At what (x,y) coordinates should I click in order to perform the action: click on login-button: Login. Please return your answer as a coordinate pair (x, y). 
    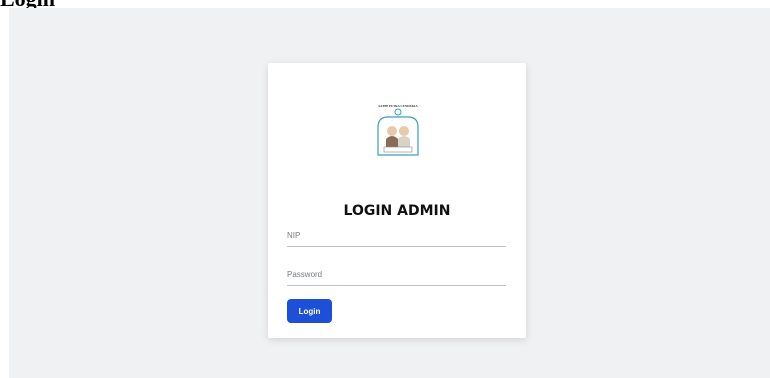
    Looking at the image, I should click on (309, 311).